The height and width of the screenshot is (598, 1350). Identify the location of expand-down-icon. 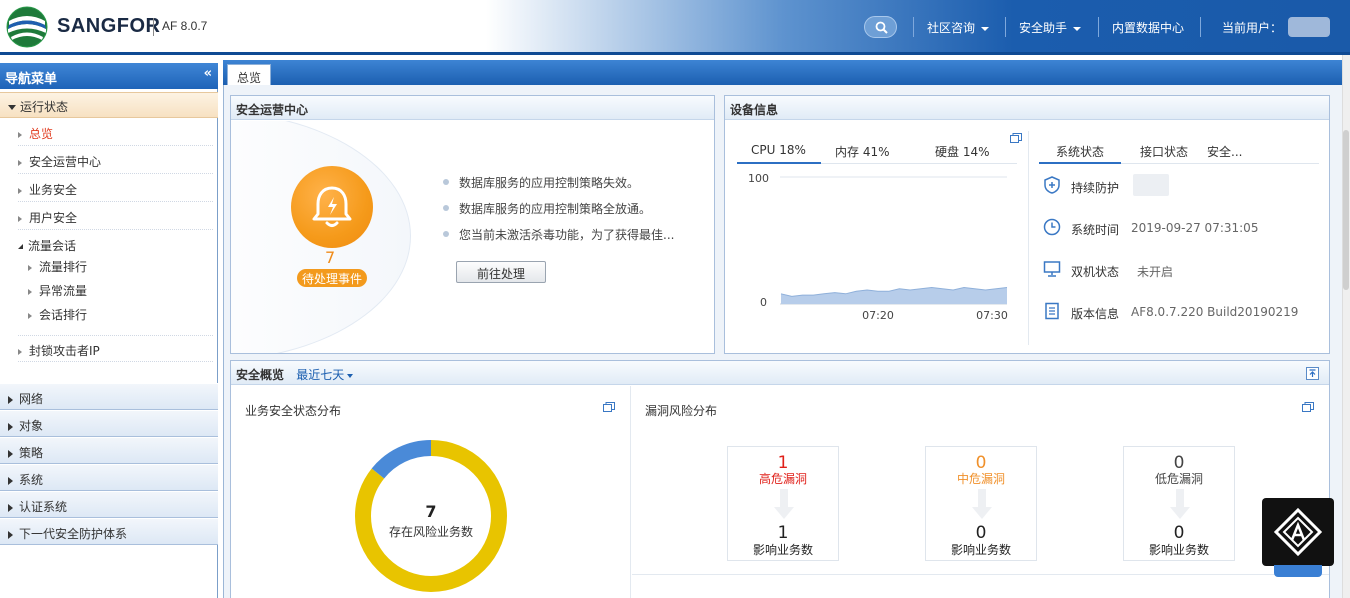
(12, 107).